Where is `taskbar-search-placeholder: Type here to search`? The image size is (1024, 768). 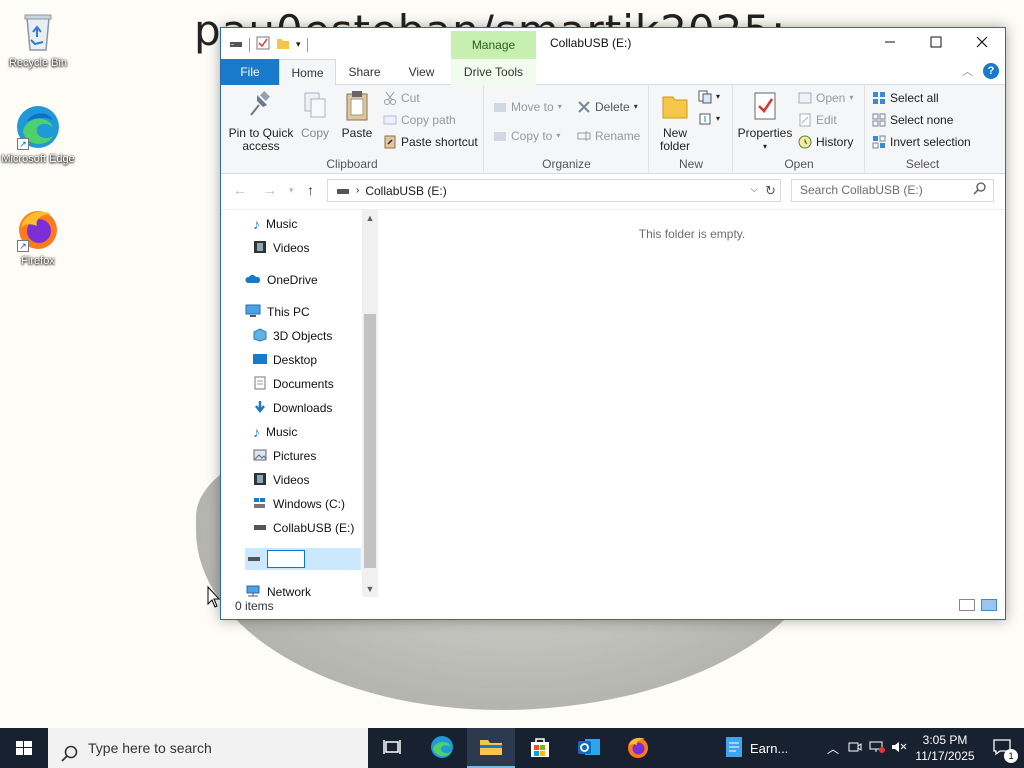 taskbar-search-placeholder: Type here to search is located at coordinates (150, 748).